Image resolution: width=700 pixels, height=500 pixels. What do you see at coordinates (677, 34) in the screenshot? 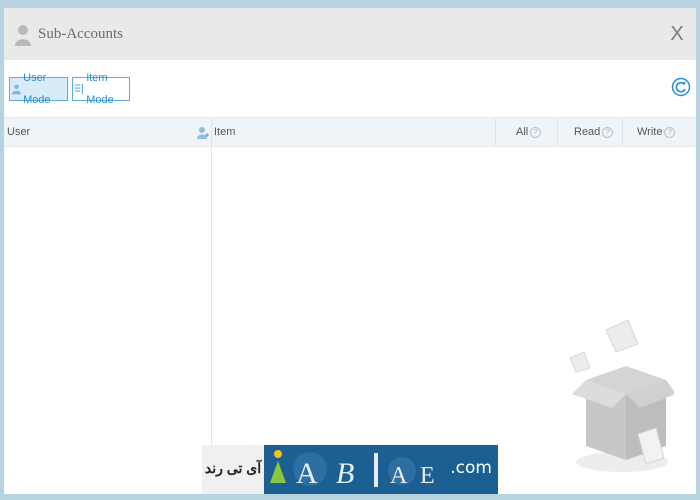
I see `close-icon: X` at bounding box center [677, 34].